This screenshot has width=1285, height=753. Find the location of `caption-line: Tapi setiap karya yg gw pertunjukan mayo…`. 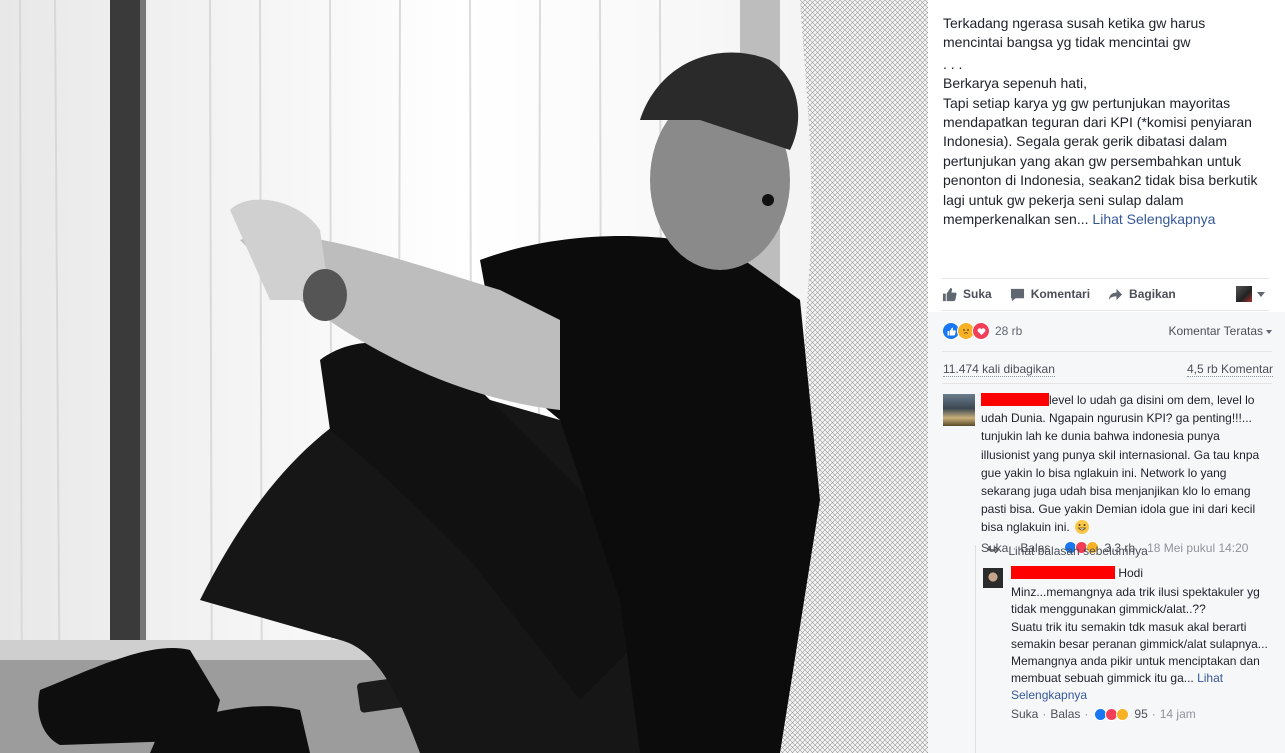

caption-line: Tapi setiap karya yg gw pertunjukan mayo… is located at coordinates (1100, 161).